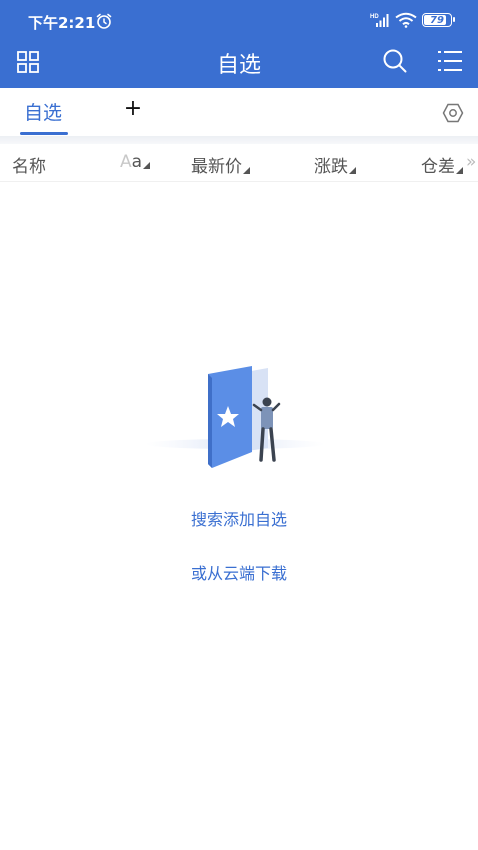 This screenshot has height=850, width=478. What do you see at coordinates (379, 20) in the screenshot?
I see `signal-icon: HD` at bounding box center [379, 20].